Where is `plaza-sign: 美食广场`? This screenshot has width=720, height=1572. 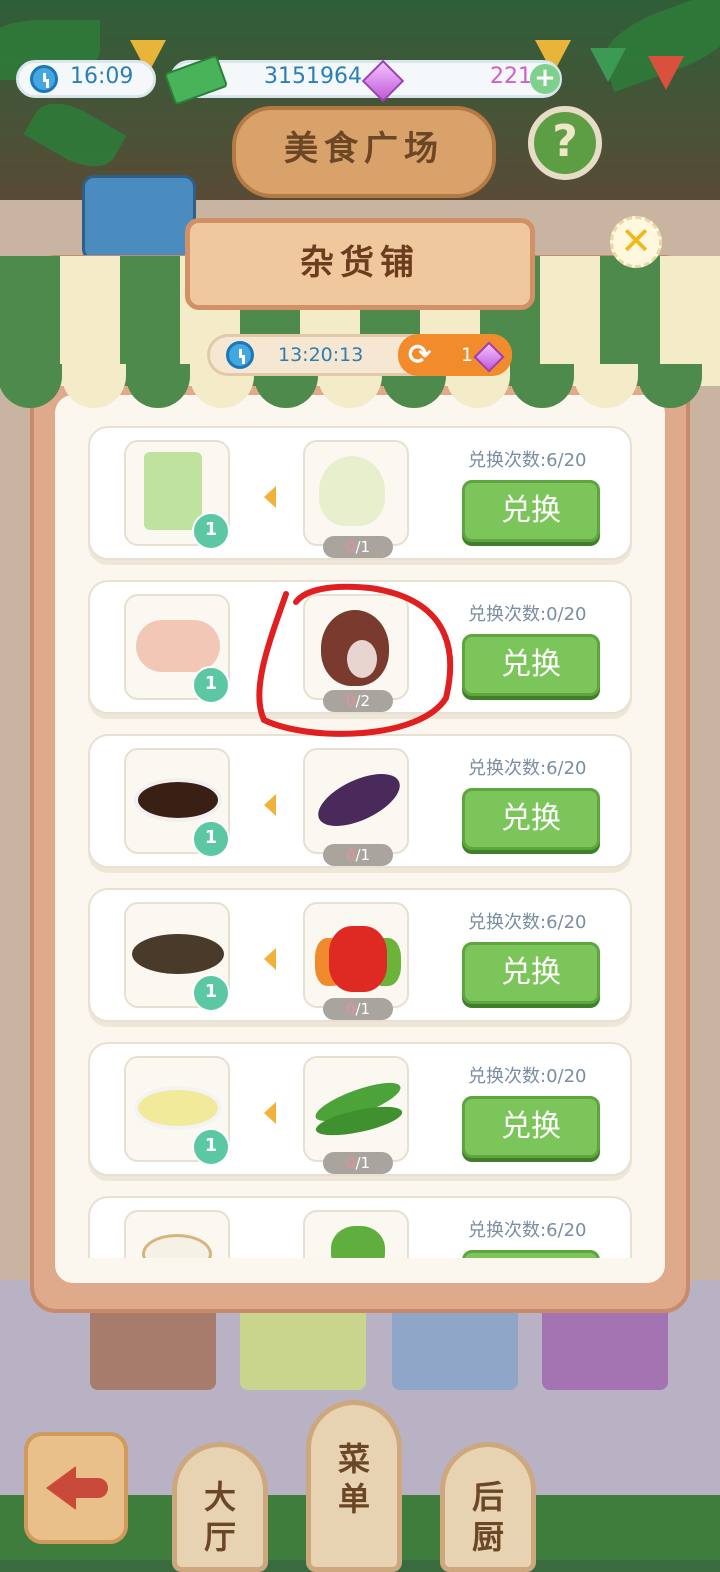 plaza-sign: 美食广场 is located at coordinates (364, 152).